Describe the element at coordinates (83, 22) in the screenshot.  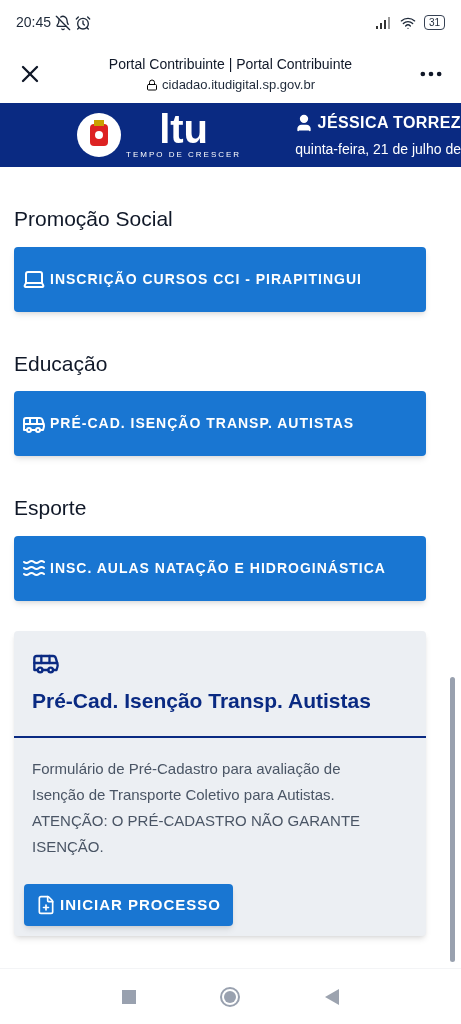
I see `alarm-icon` at that location.